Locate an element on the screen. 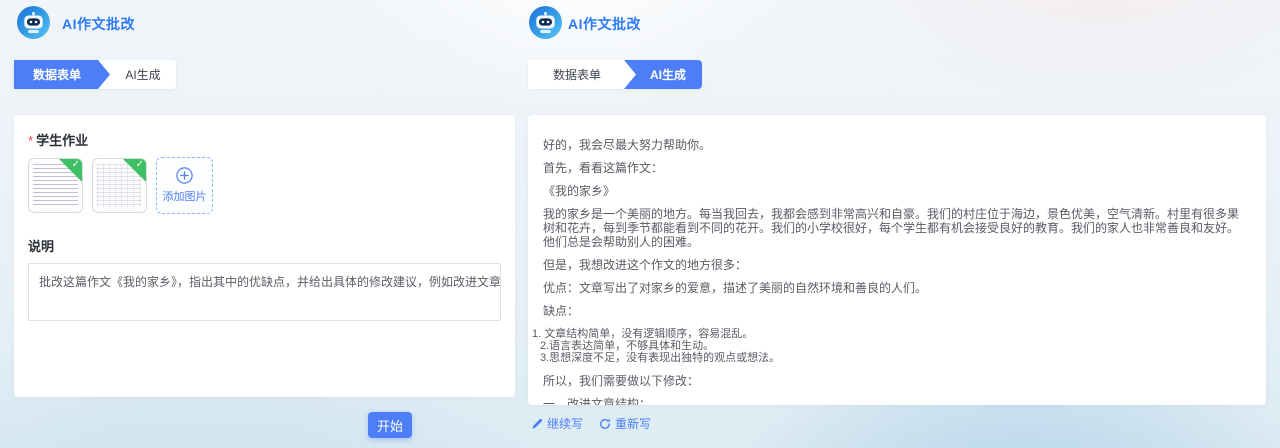 Image resolution: width=1280 pixels, height=448 pixels. output-actions: 继续写 重新写 is located at coordinates (591, 423).